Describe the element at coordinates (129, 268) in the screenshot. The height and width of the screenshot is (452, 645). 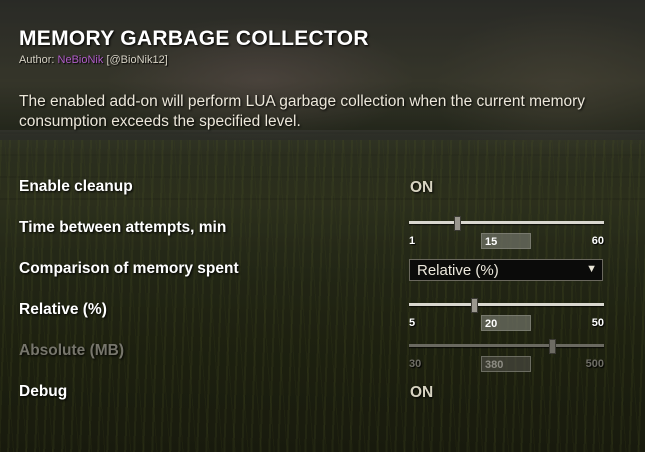
I see `comparison-label: Comparison of memory spent` at that location.